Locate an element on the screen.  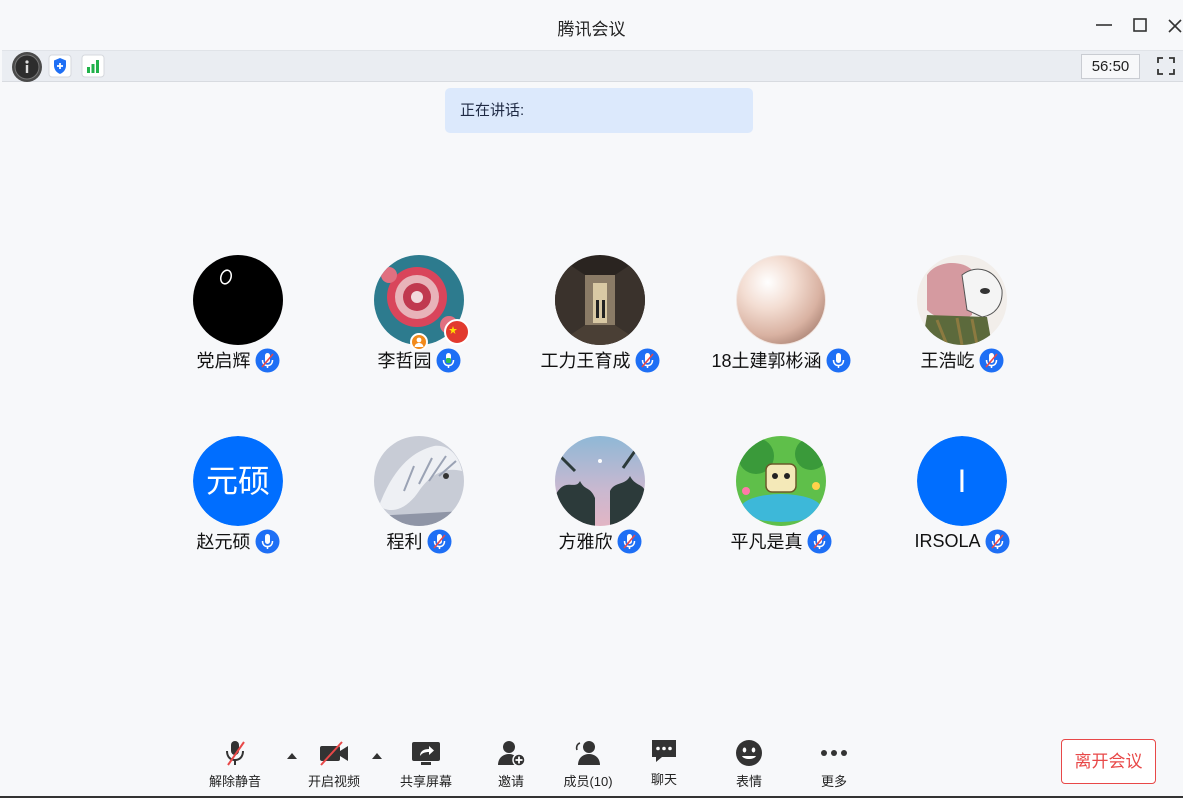
participant-tile: I IRSOLA is located at coordinates (962, 501).